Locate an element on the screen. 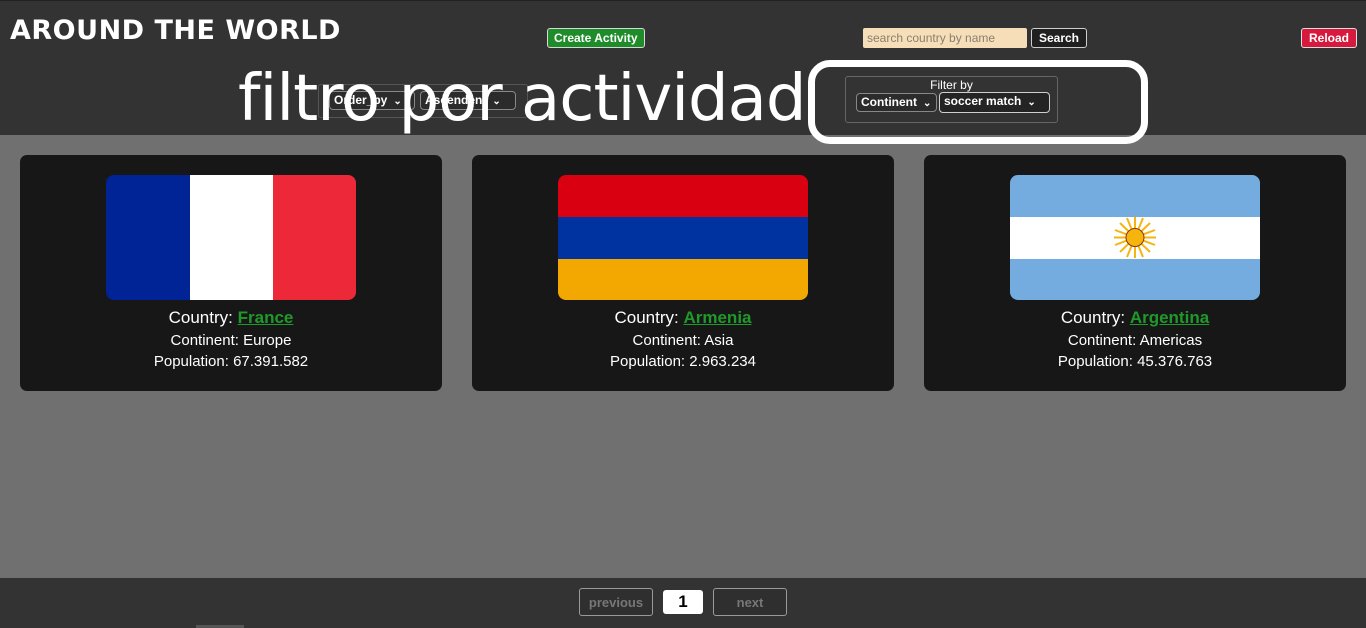 Image resolution: width=1366 pixels, height=628 pixels. continent-line: Continent: Americas is located at coordinates (1135, 340).